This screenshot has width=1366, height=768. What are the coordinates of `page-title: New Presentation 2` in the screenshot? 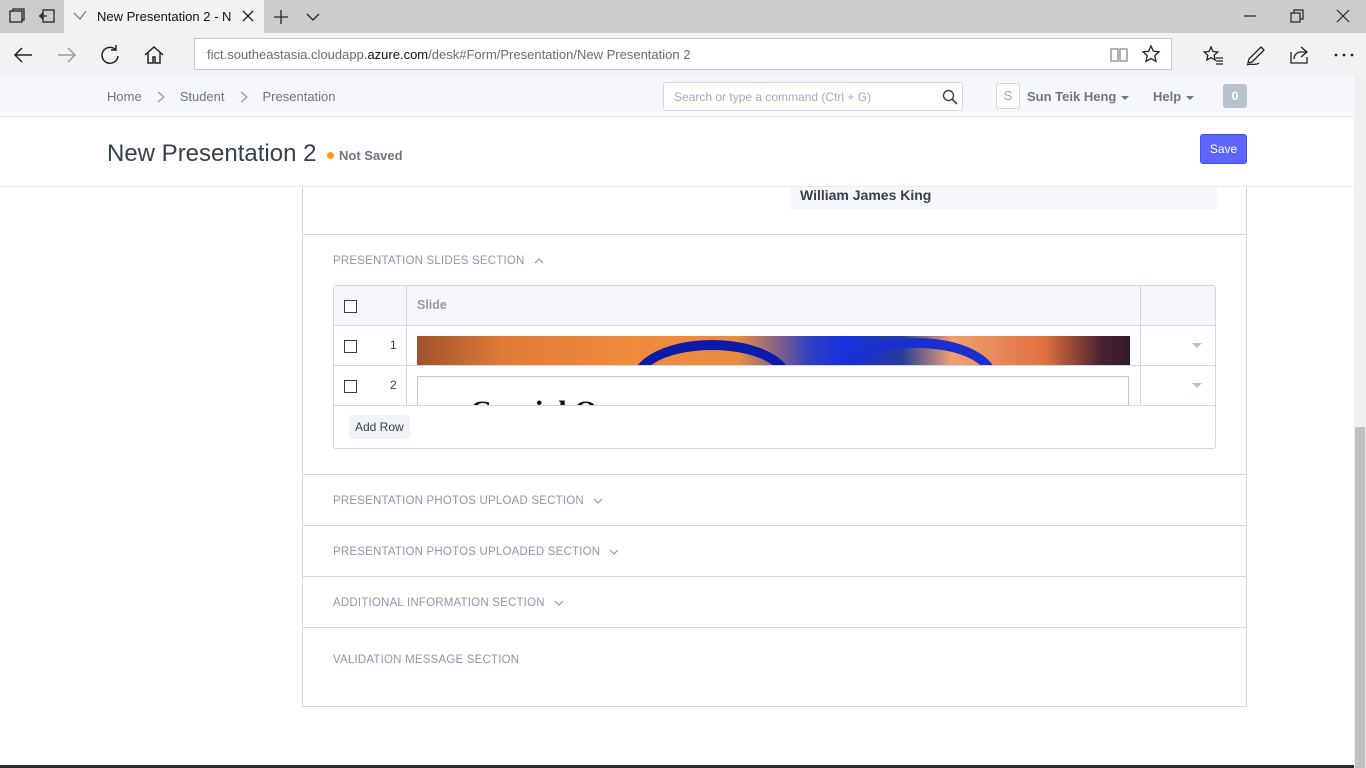 It's located at (212, 153).